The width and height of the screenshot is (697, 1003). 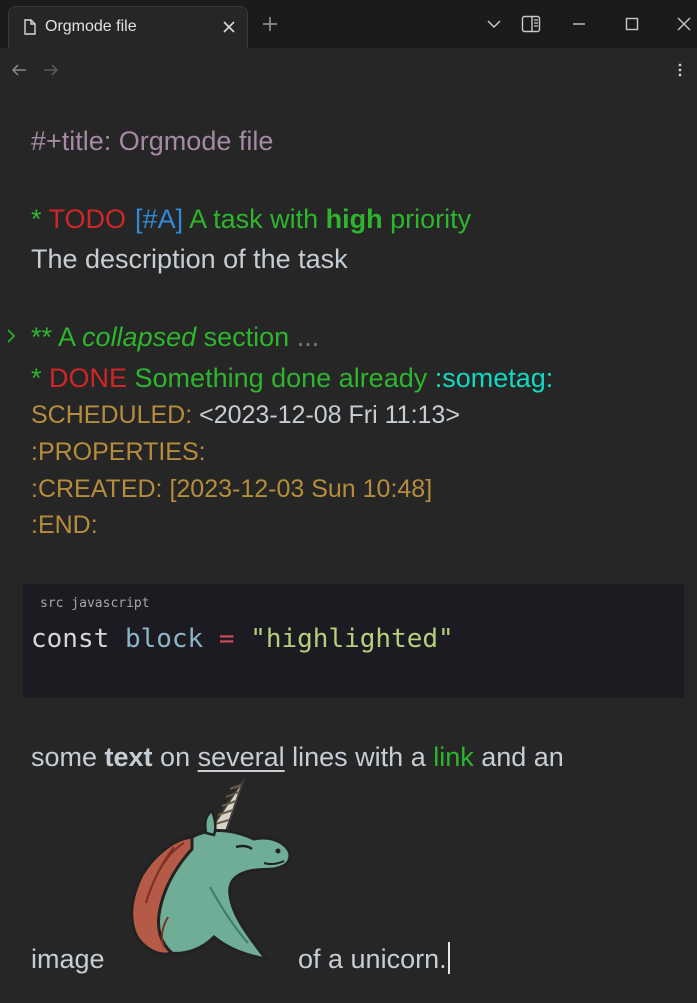 What do you see at coordinates (95, 603) in the screenshot?
I see `source-block-label: src javascript` at bounding box center [95, 603].